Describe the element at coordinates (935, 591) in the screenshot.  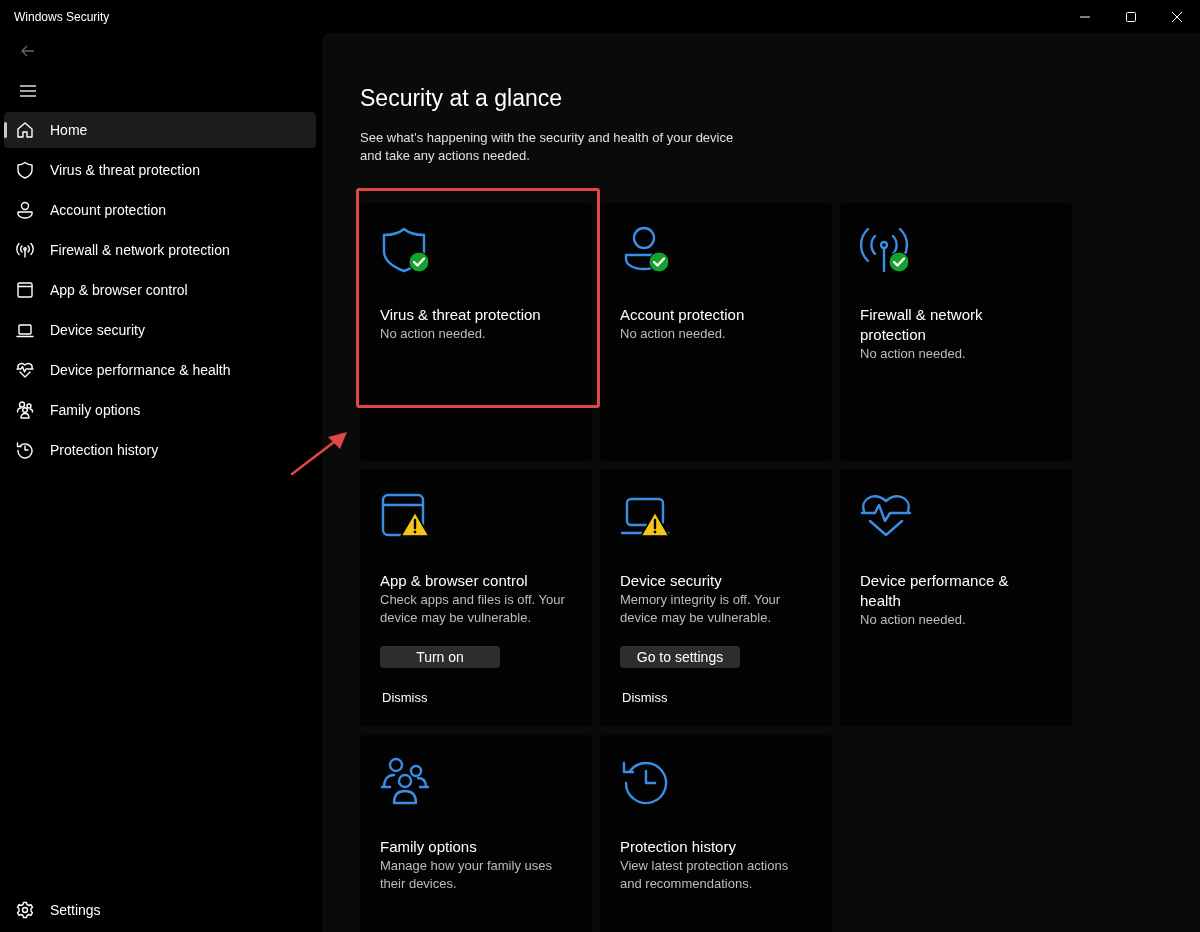
I see `card-title: Device performance & health` at that location.